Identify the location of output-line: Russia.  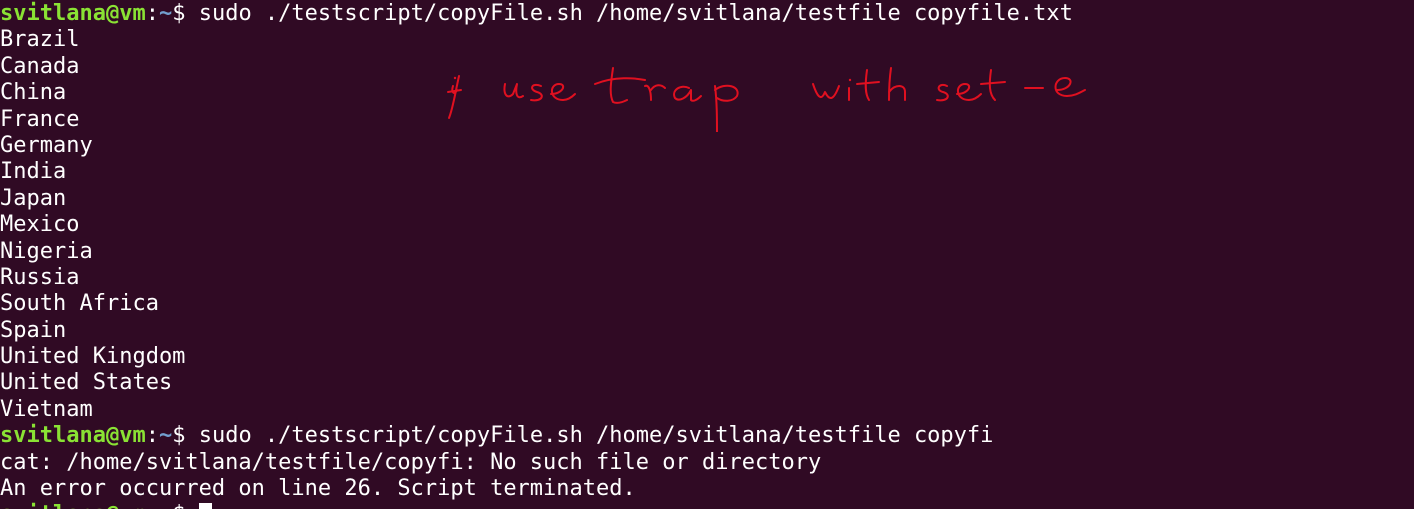
(40, 277).